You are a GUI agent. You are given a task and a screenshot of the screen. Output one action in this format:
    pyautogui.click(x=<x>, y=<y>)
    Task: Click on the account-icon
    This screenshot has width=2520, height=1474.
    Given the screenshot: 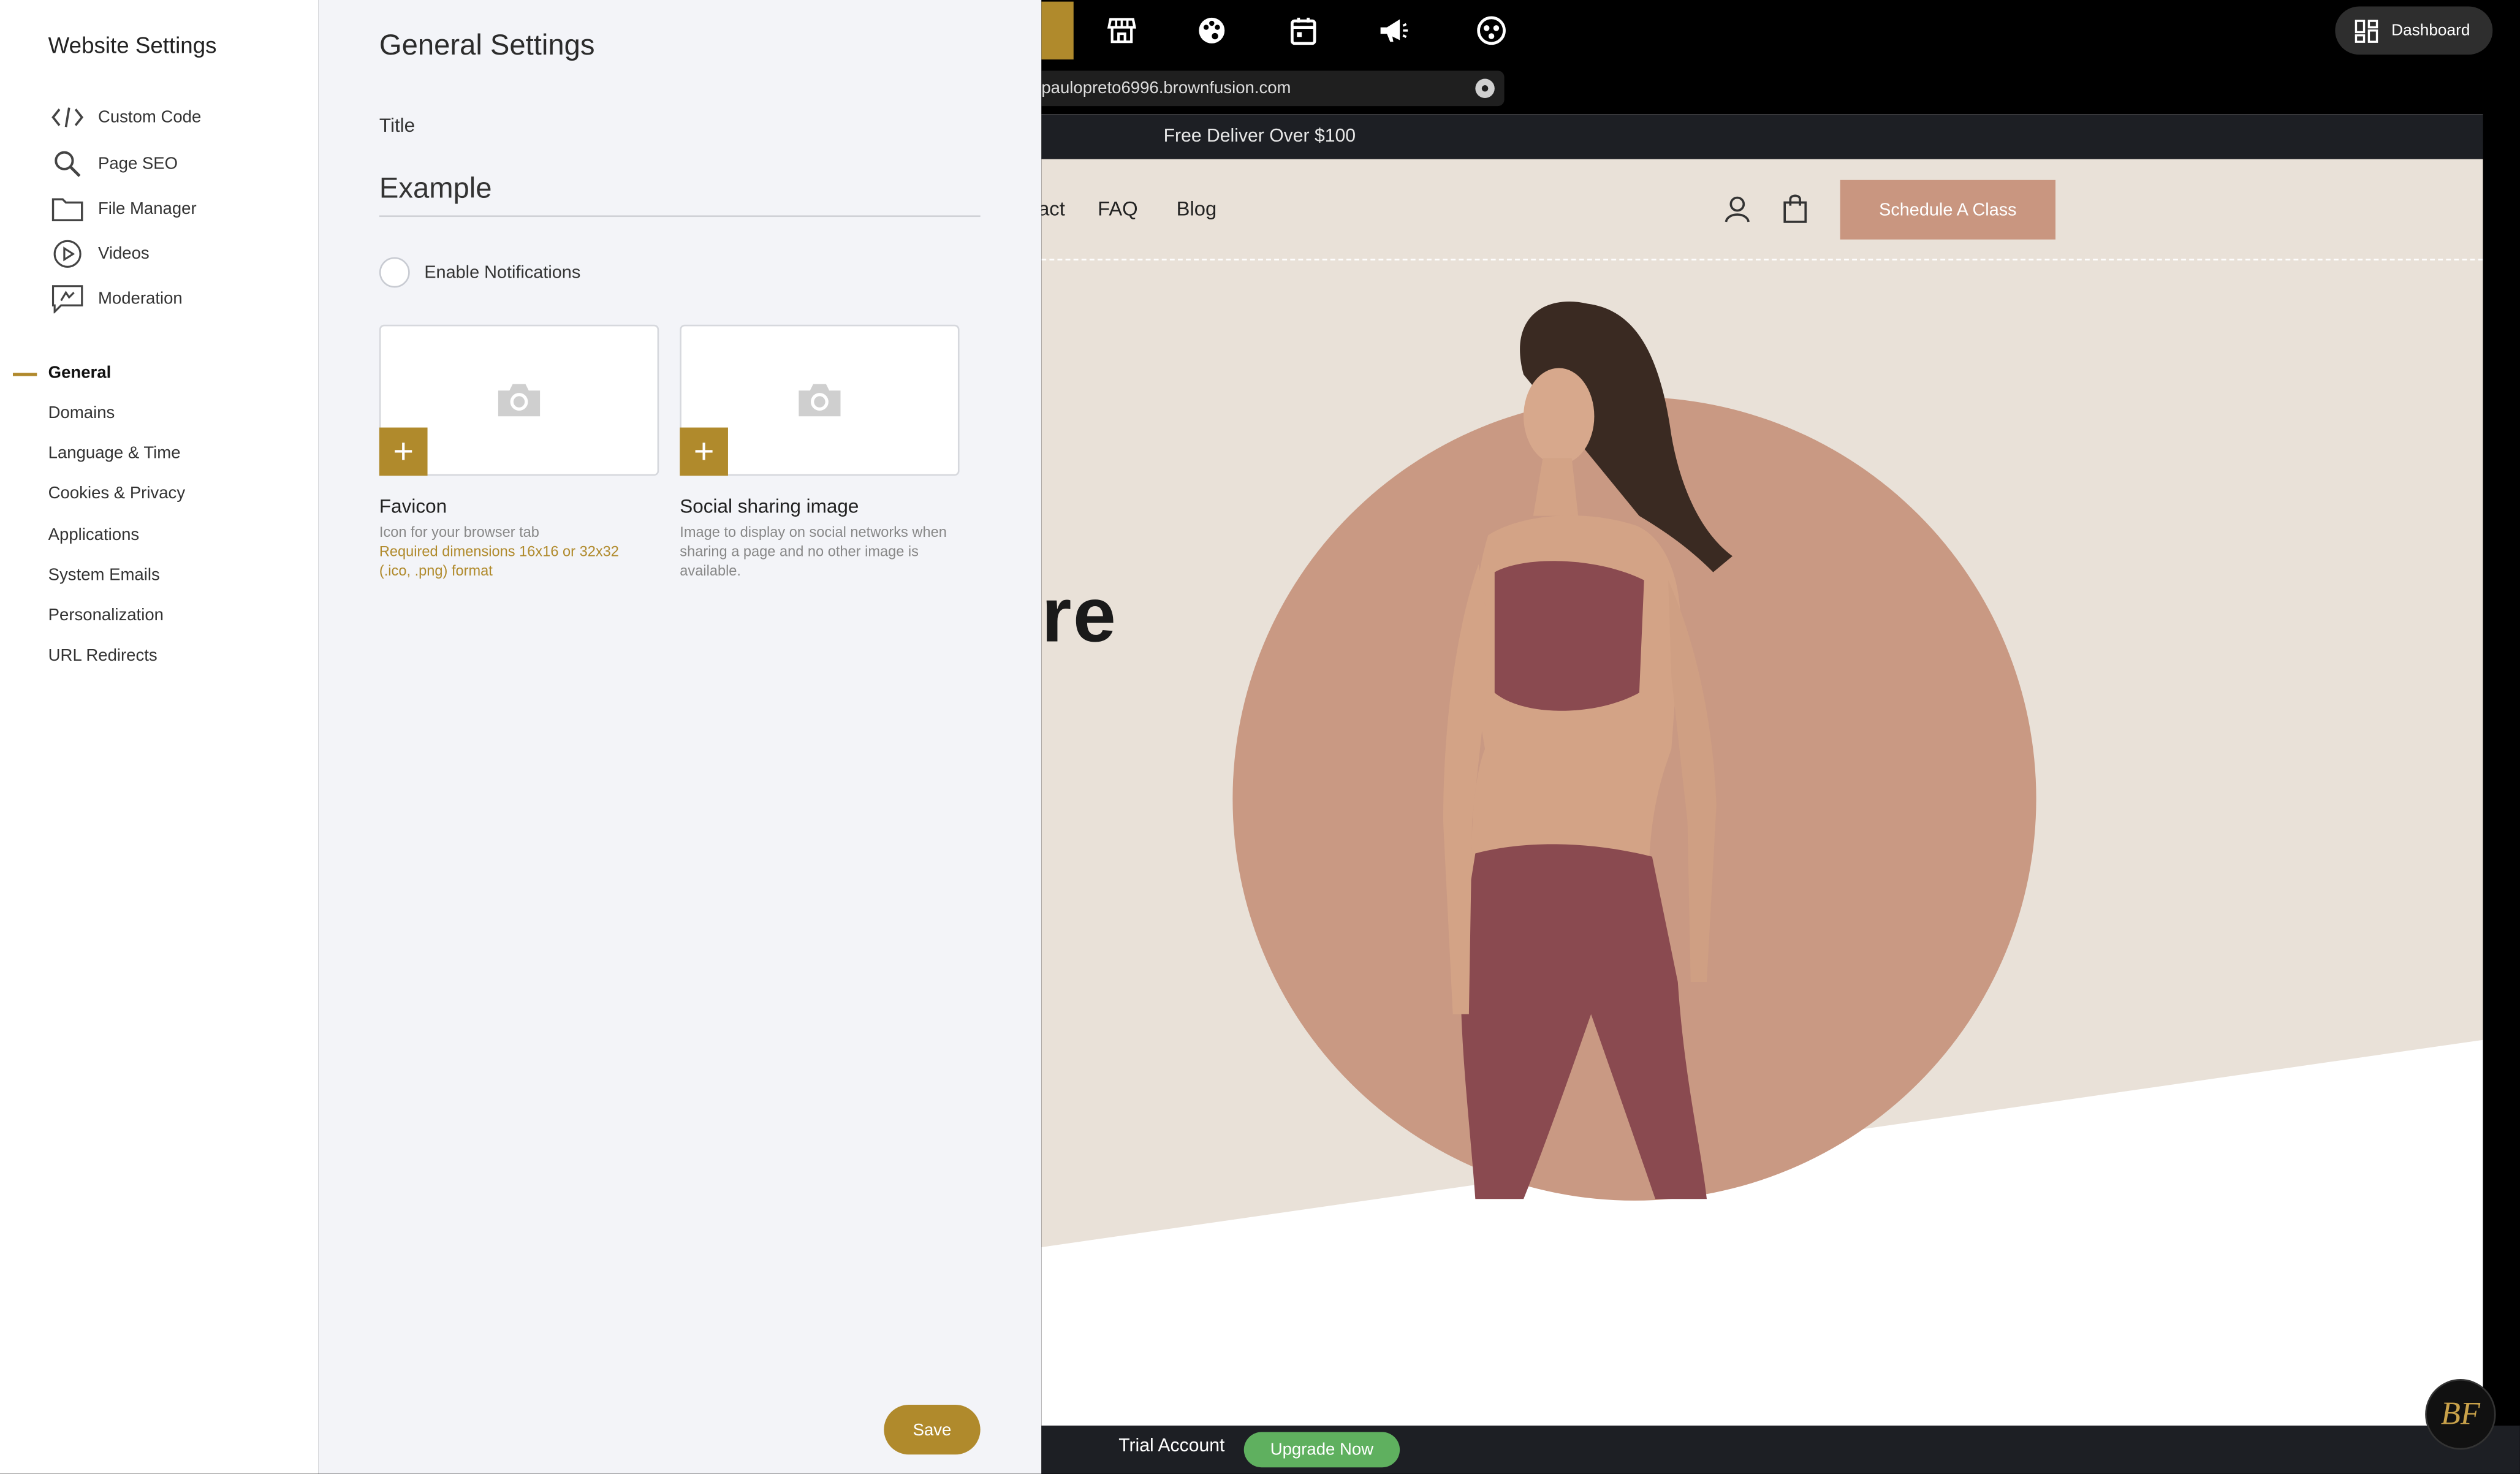 What is the action you would take?
    pyautogui.click(x=1737, y=213)
    